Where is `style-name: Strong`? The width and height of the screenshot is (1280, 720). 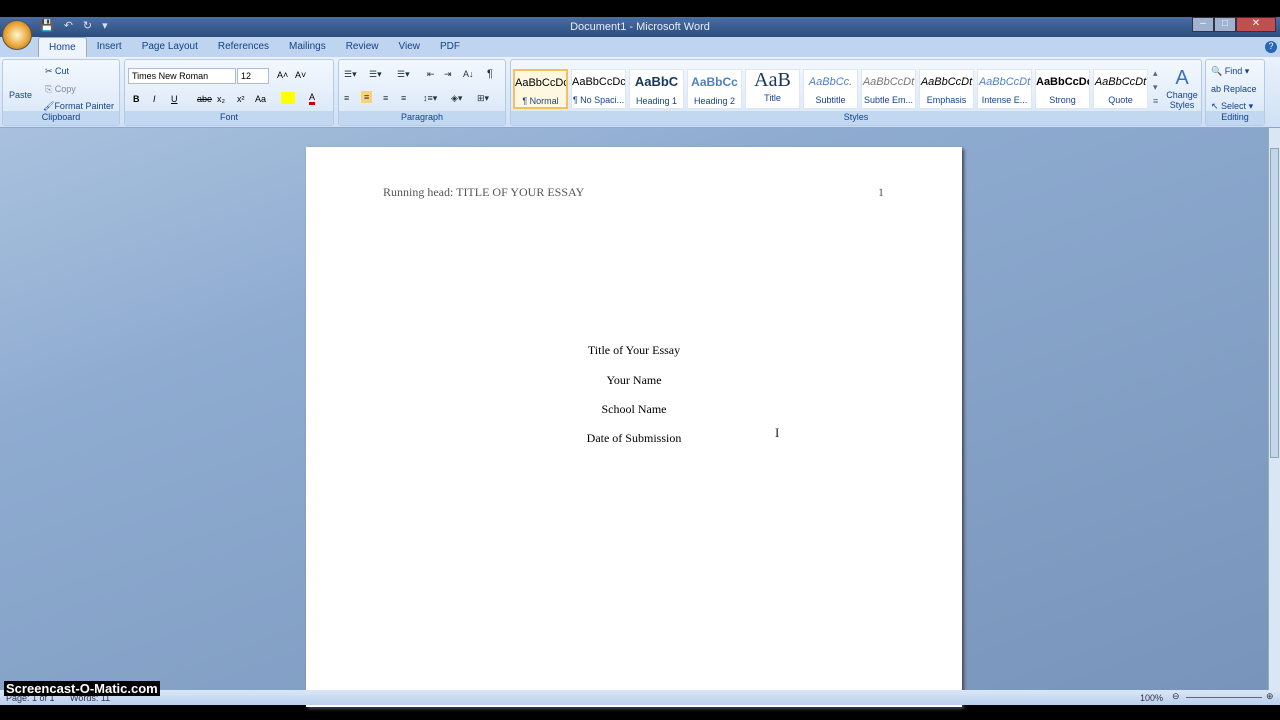
style-name: Strong is located at coordinates (1062, 100).